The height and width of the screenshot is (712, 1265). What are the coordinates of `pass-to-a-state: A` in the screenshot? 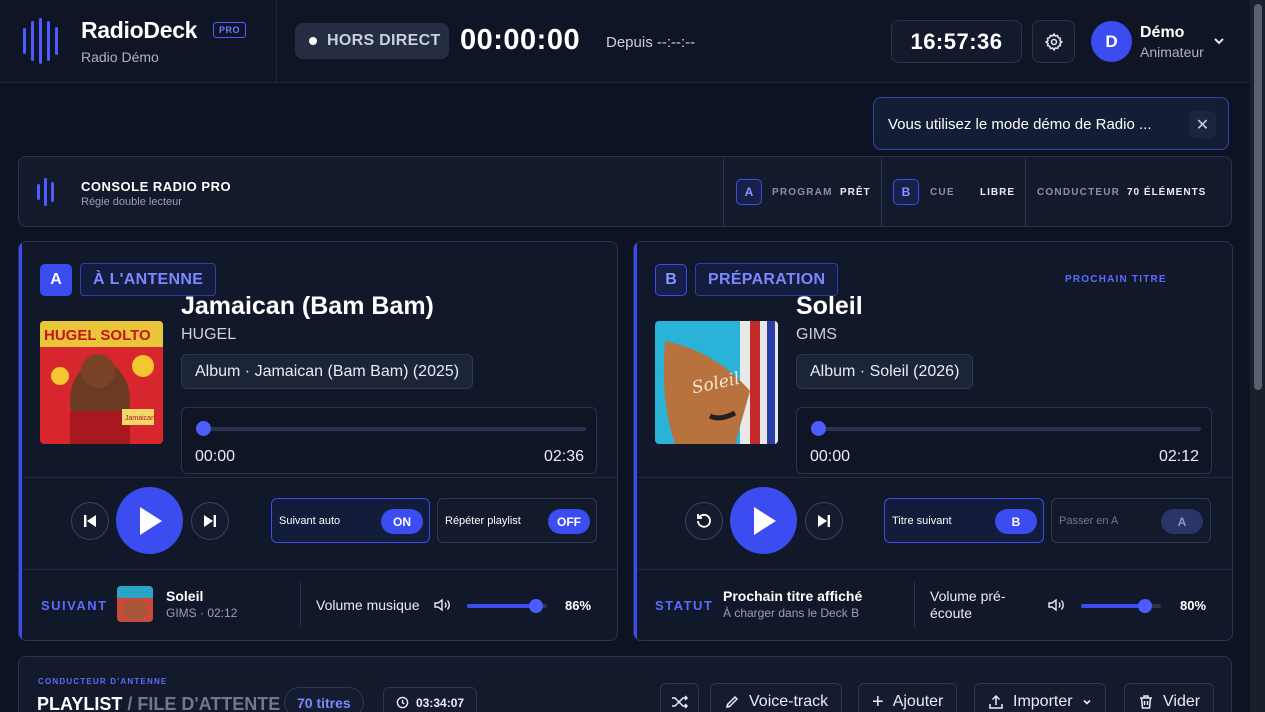 It's located at (1182, 521).